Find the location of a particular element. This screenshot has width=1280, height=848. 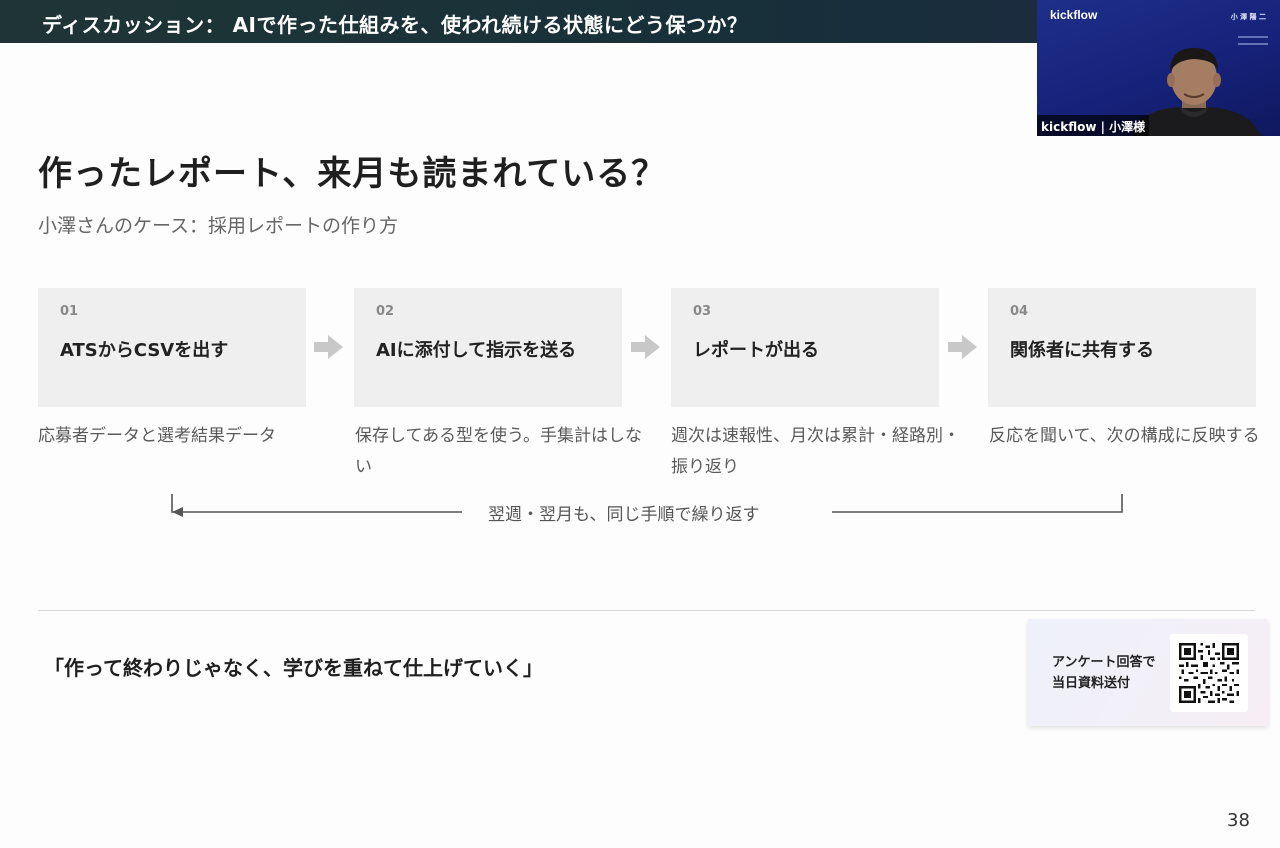

step-label: レポートが出る is located at coordinates (756, 350).